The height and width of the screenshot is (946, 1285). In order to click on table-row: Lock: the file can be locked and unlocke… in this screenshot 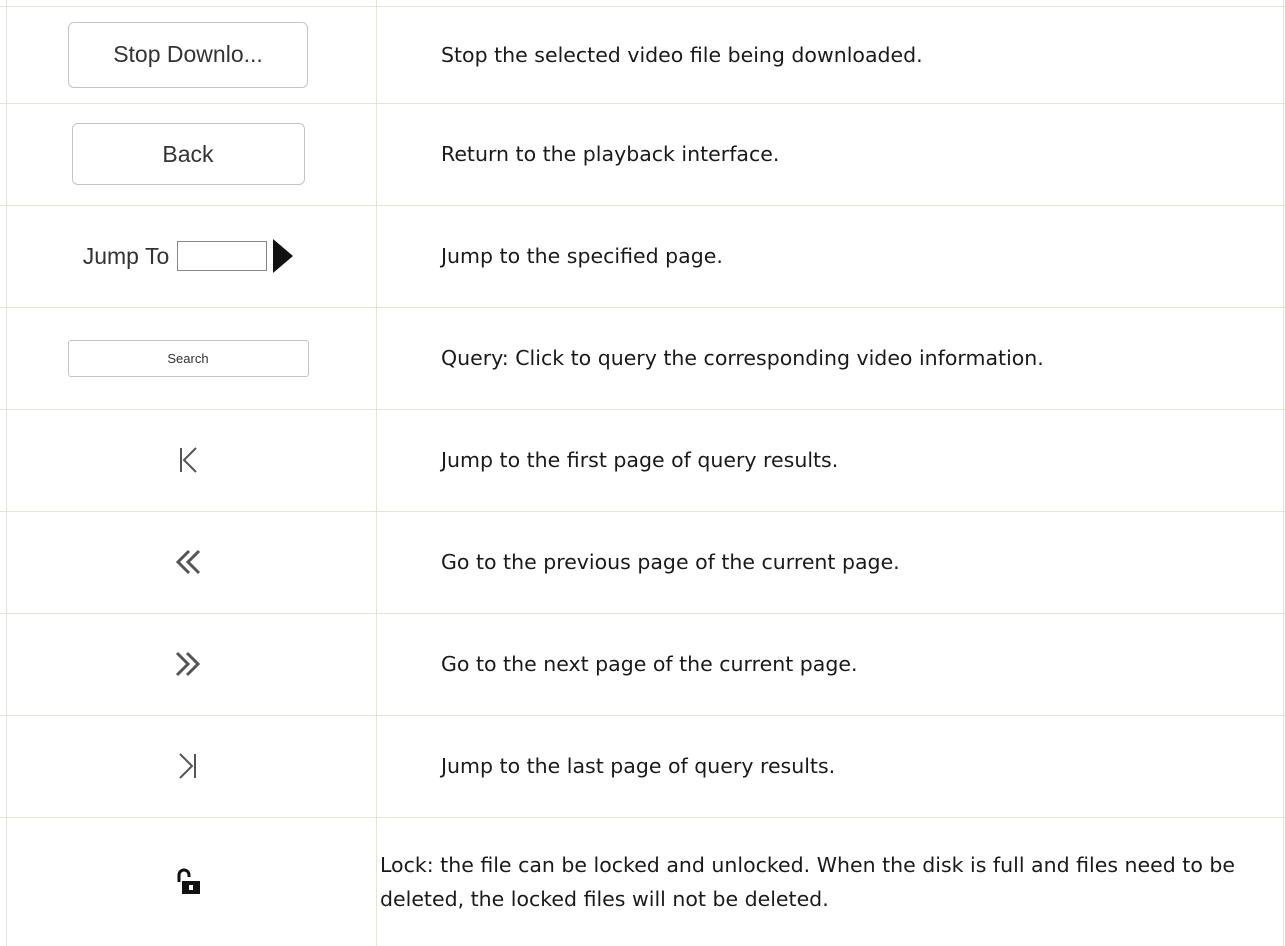, I will do `click(642, 881)`.